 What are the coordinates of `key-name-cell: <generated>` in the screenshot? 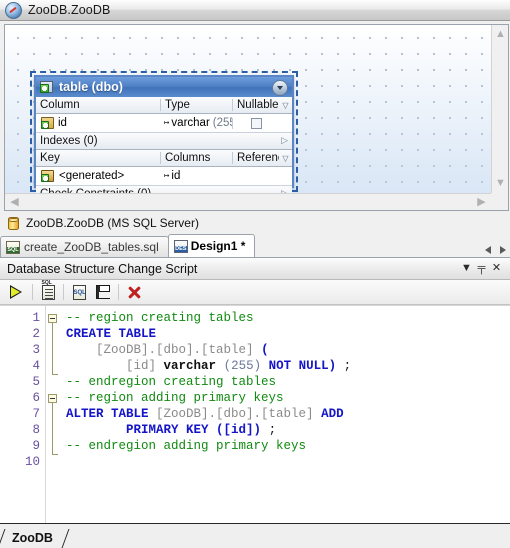 It's located at (98, 176).